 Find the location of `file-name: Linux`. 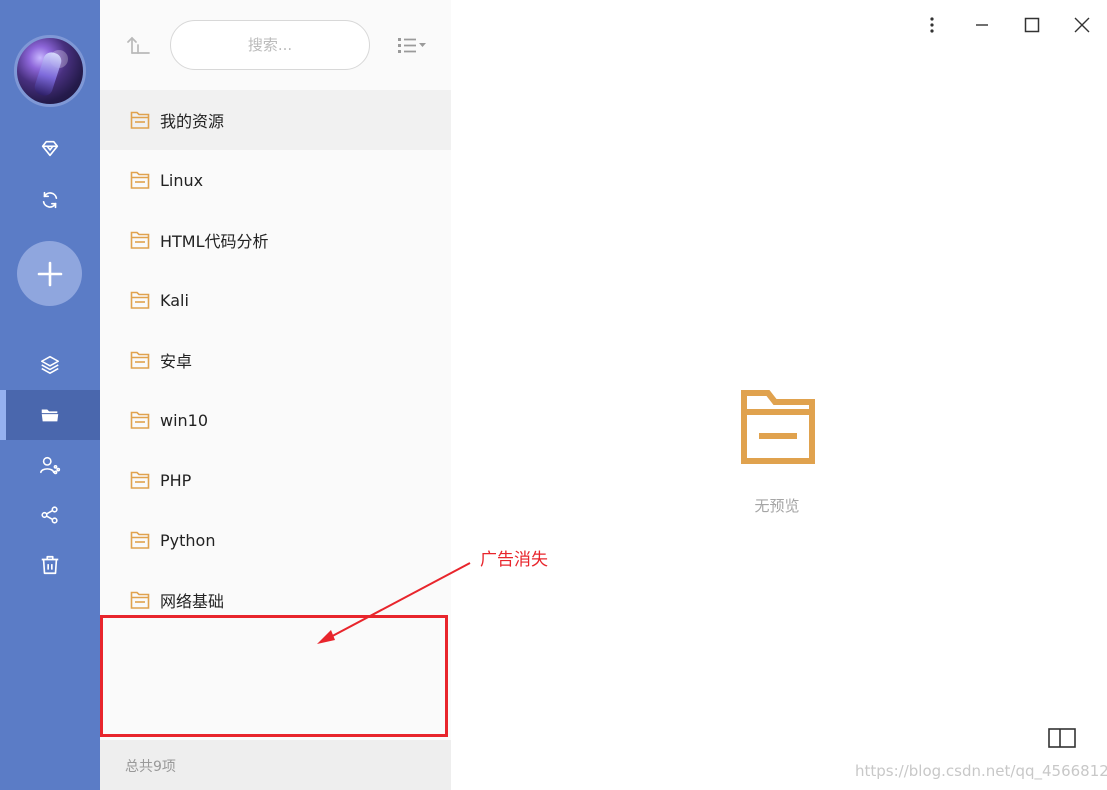

file-name: Linux is located at coordinates (182, 180).